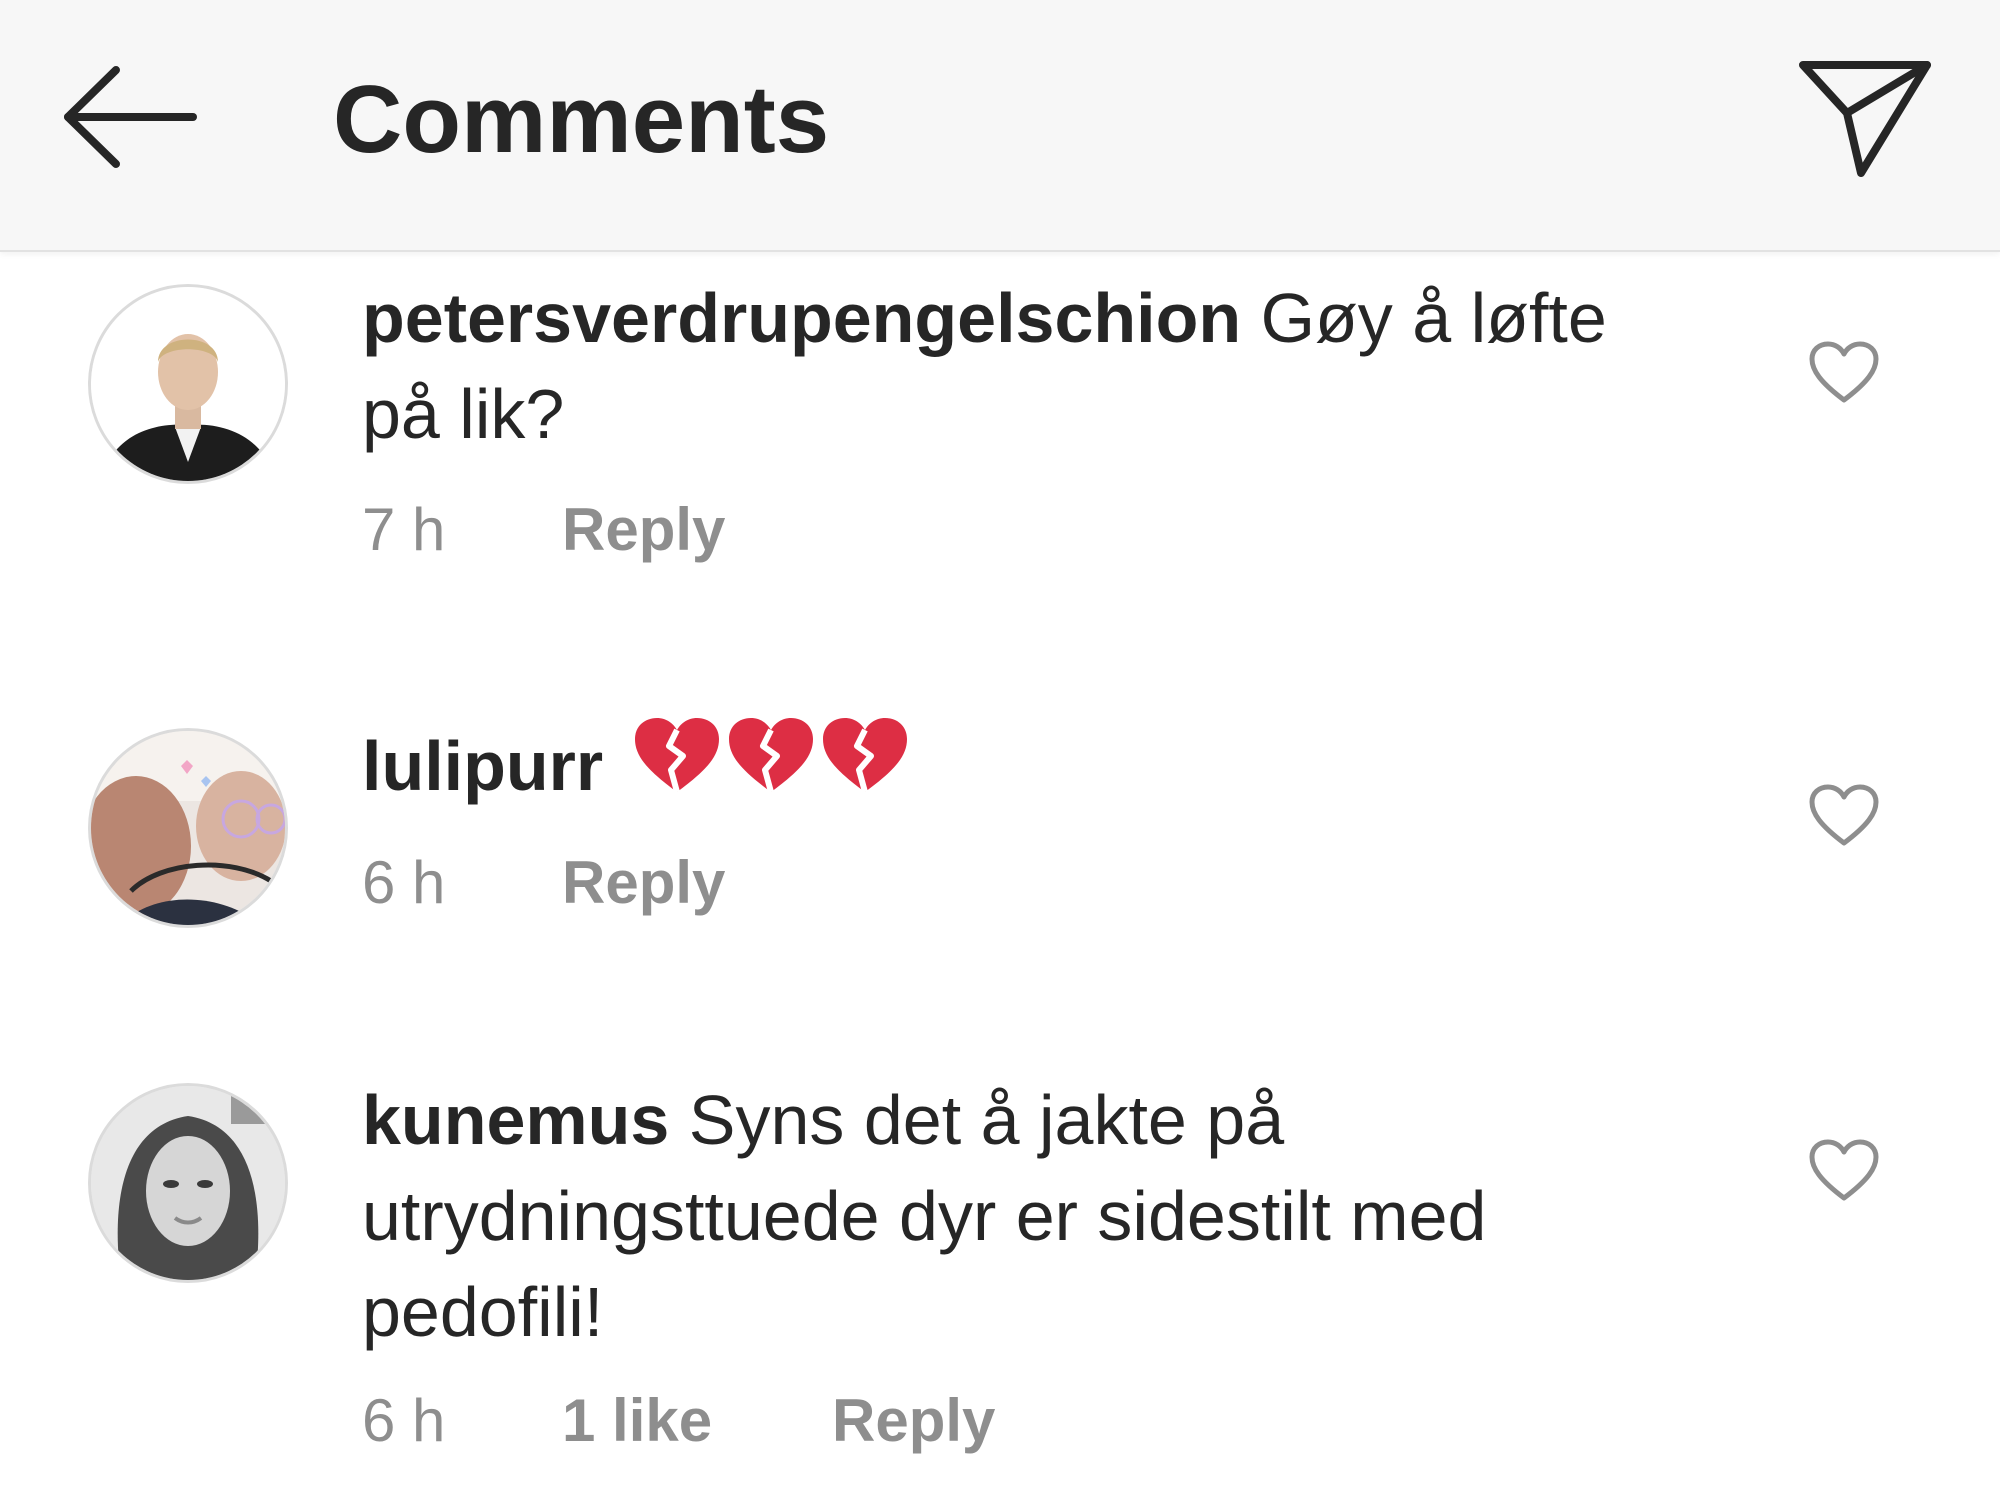 The image size is (2000, 1486). Describe the element at coordinates (697, 1421) in the screenshot. I see `likes-count: 1 like` at that location.